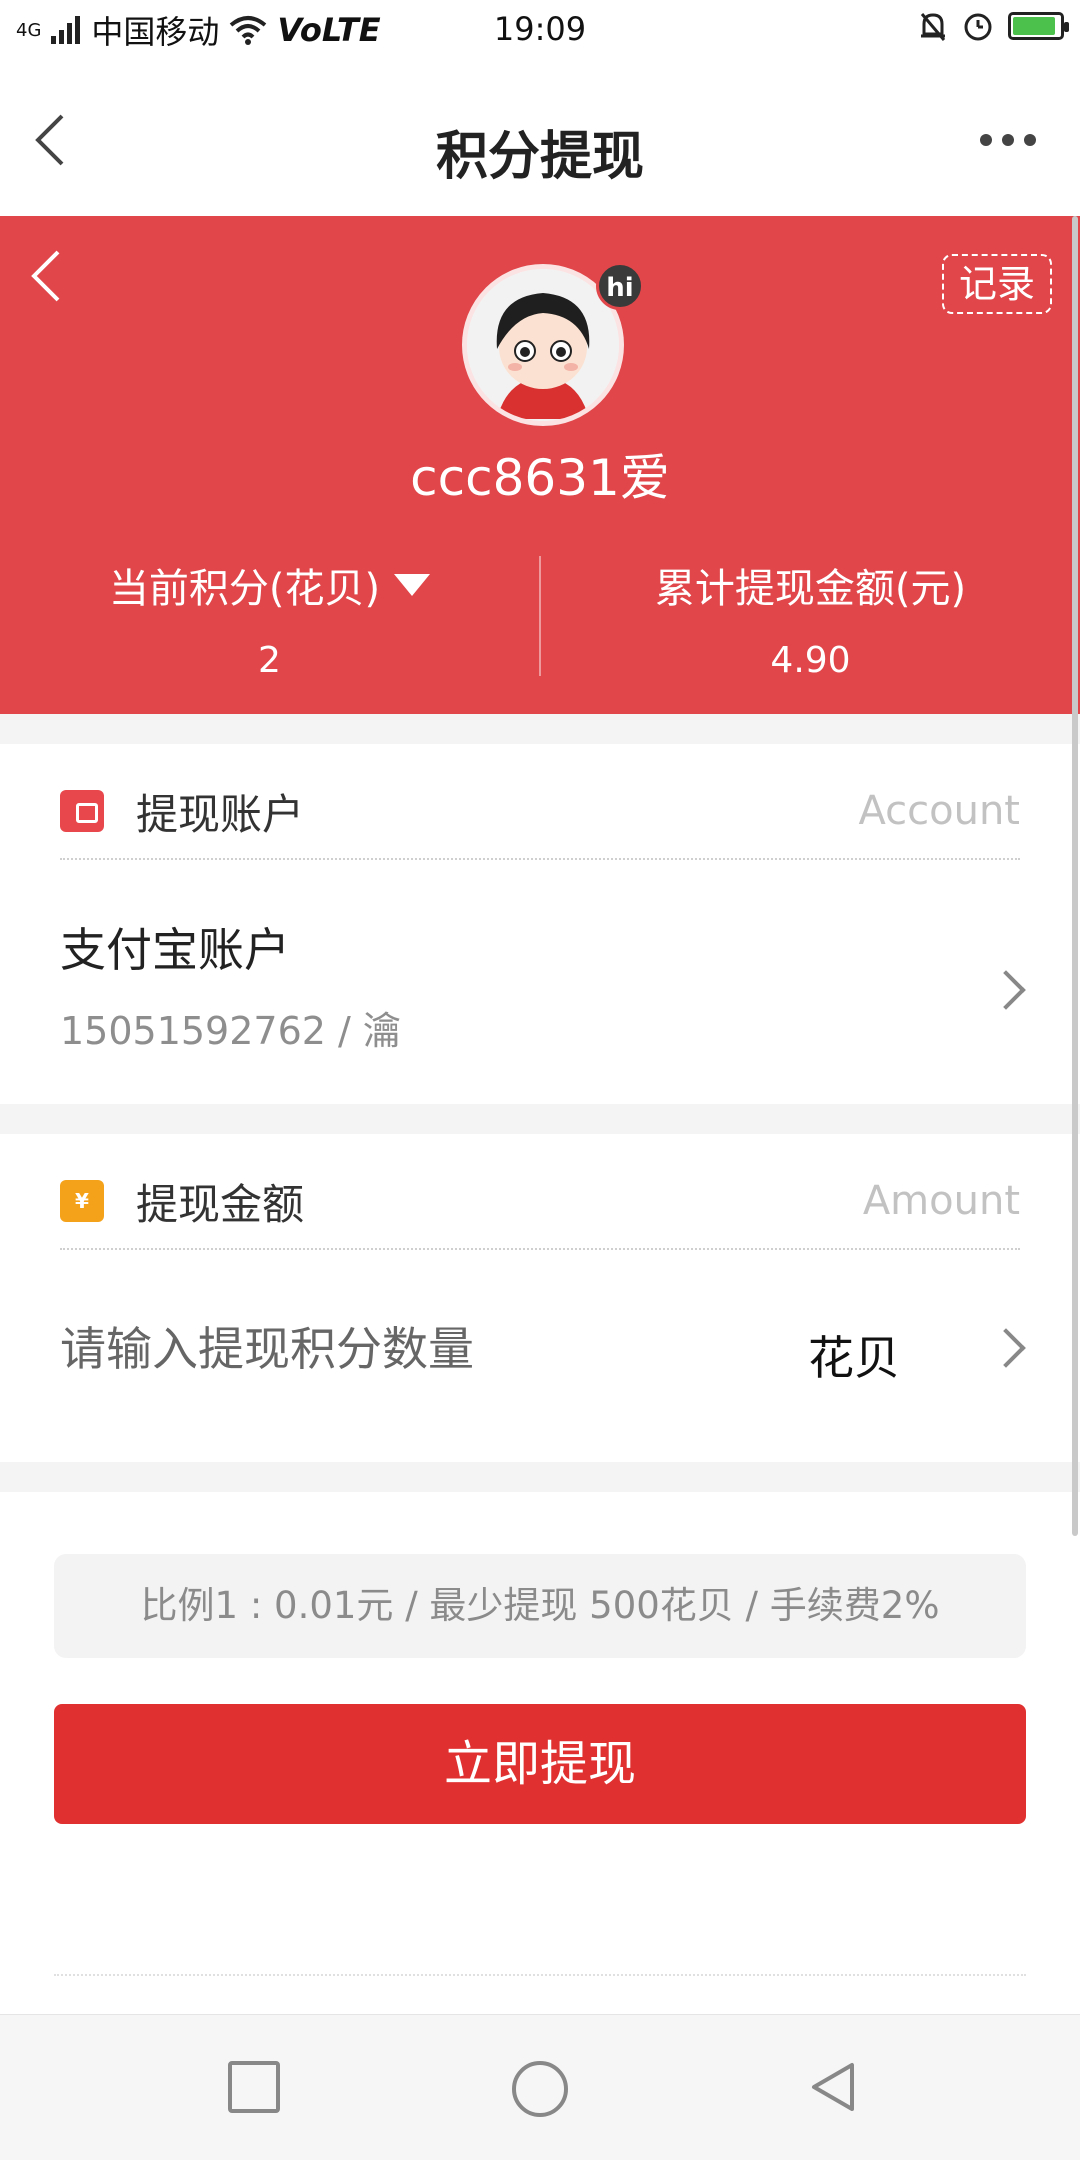 Image resolution: width=1080 pixels, height=2160 pixels. I want to click on account-name: 支付宝账户, so click(175, 950).